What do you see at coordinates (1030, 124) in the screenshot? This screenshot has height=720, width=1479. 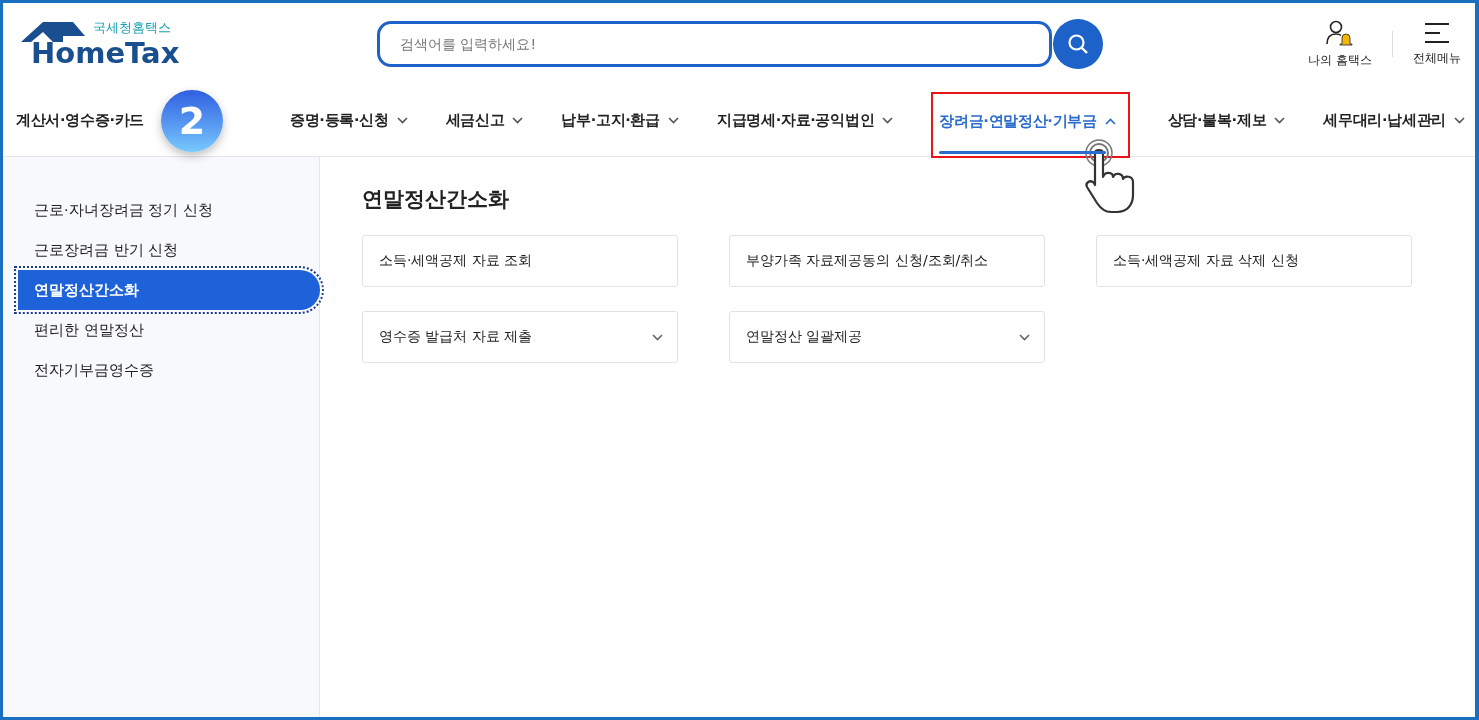 I see `nav-tab: 장려금·연말정산·기부금` at bounding box center [1030, 124].